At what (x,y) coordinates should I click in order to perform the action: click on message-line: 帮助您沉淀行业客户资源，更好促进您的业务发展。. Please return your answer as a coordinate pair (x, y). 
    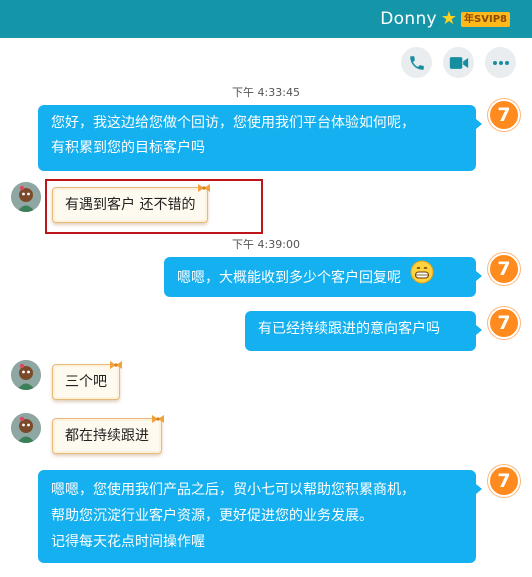
    Looking at the image, I should click on (212, 516).